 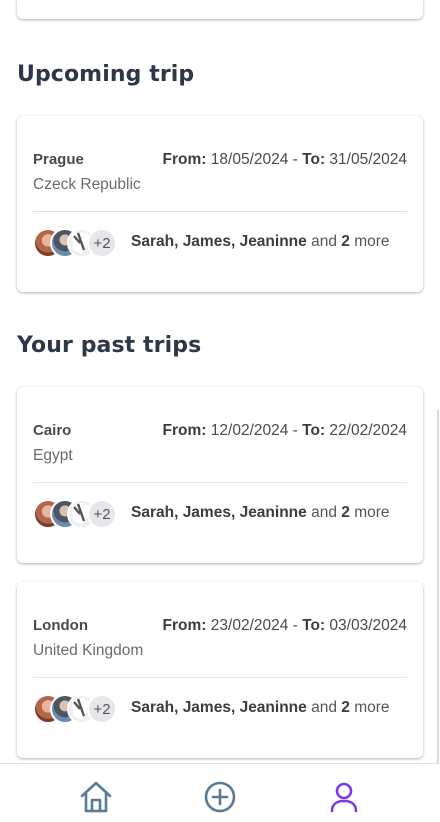 I want to click on add-trip-nav-button, so click(x=220, y=797).